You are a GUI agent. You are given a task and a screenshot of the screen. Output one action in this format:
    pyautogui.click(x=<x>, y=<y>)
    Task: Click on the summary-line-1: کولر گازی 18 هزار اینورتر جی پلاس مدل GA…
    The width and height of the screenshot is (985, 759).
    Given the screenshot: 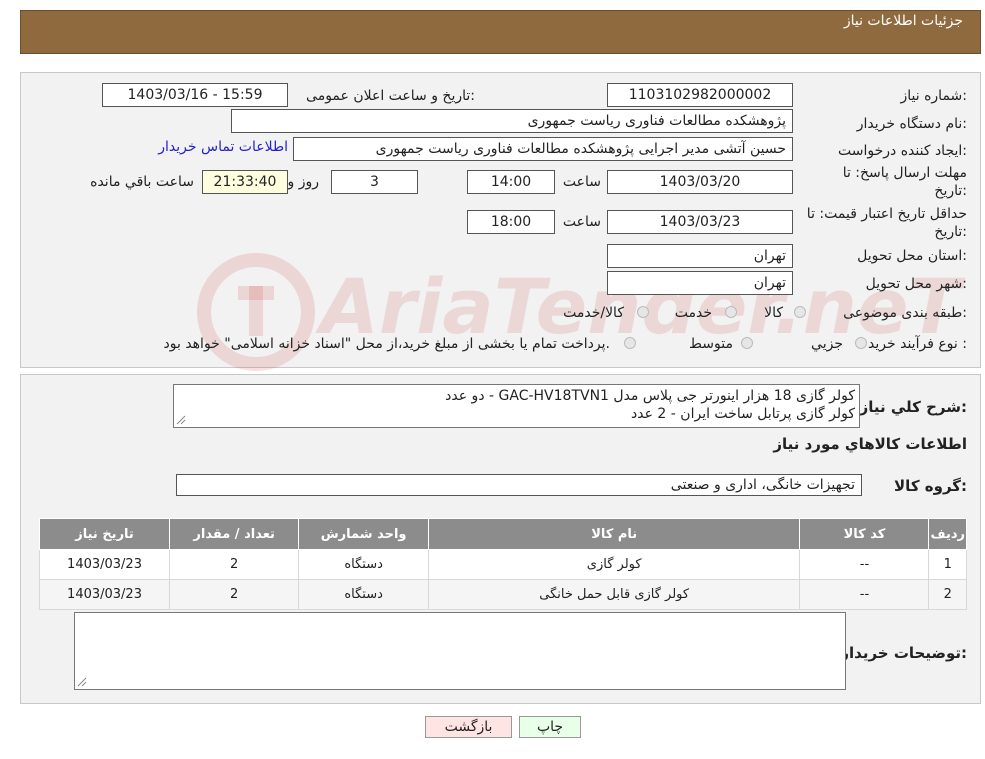 What is the action you would take?
    pyautogui.click(x=650, y=396)
    